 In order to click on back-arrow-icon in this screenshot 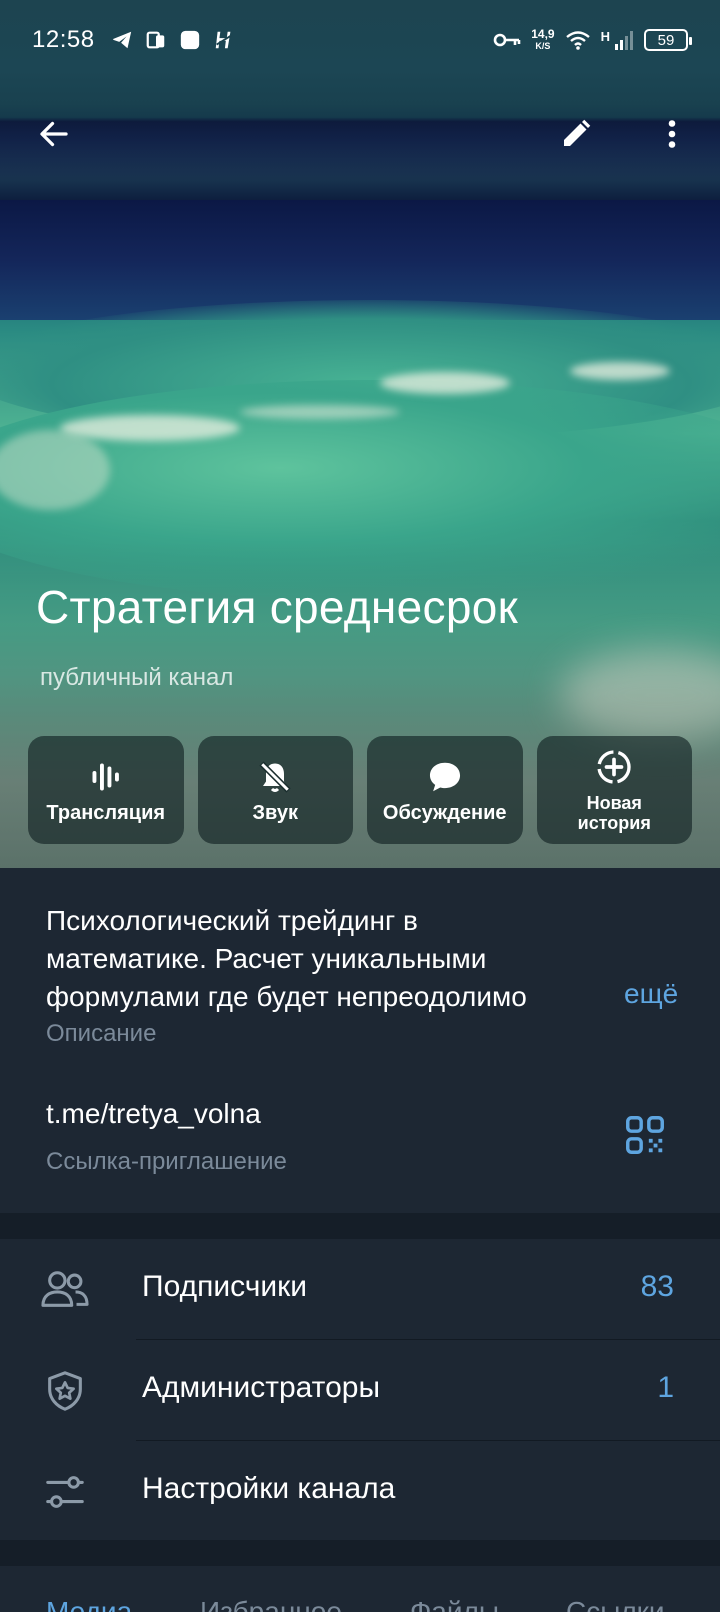, I will do `click(54, 136)`.